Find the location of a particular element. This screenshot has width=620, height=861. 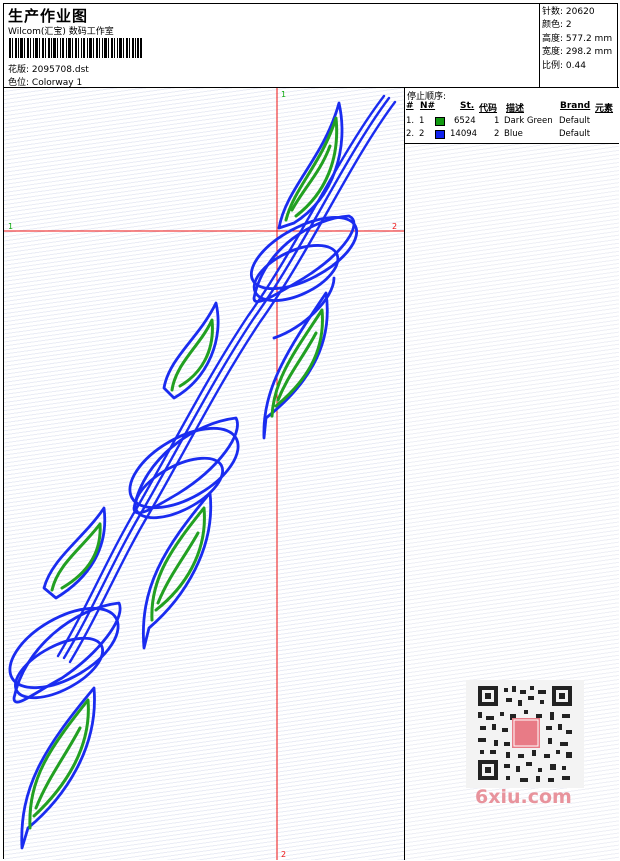

table-header: # N# St. 代码 描述 Brand 元素 is located at coordinates (512, 107).